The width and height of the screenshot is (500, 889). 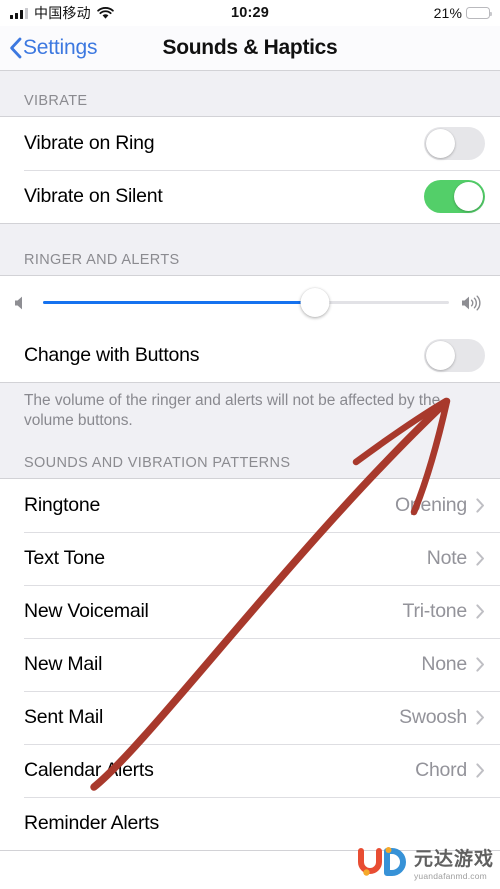 I want to click on toggle-vibrate-on-silent, so click(x=454, y=196).